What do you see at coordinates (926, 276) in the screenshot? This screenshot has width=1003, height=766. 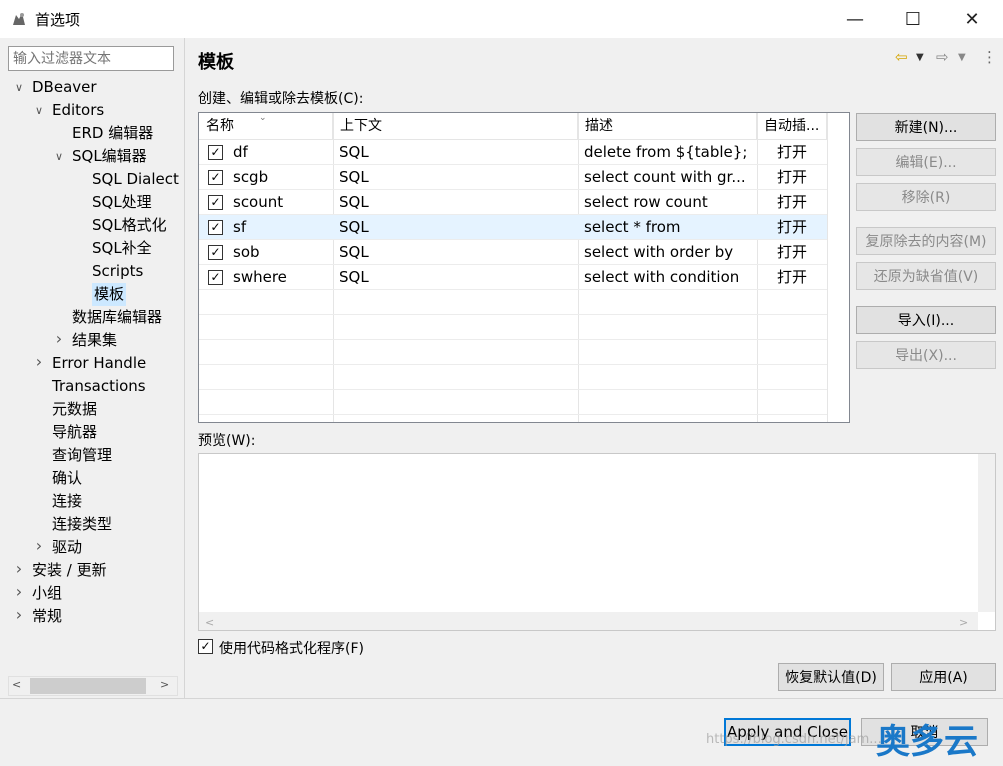 I see `revert-default-button: 还原为缺省值(V)` at bounding box center [926, 276].